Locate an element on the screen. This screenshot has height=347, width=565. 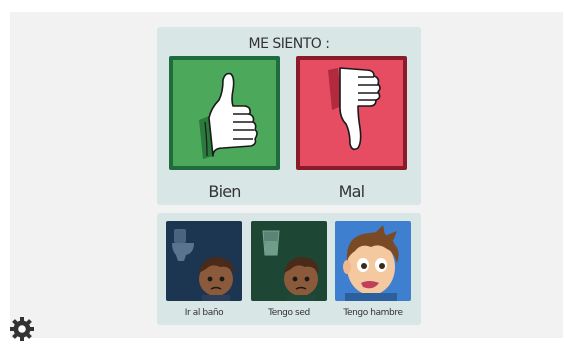
panel-title: ME SIENTO : is located at coordinates (289, 44).